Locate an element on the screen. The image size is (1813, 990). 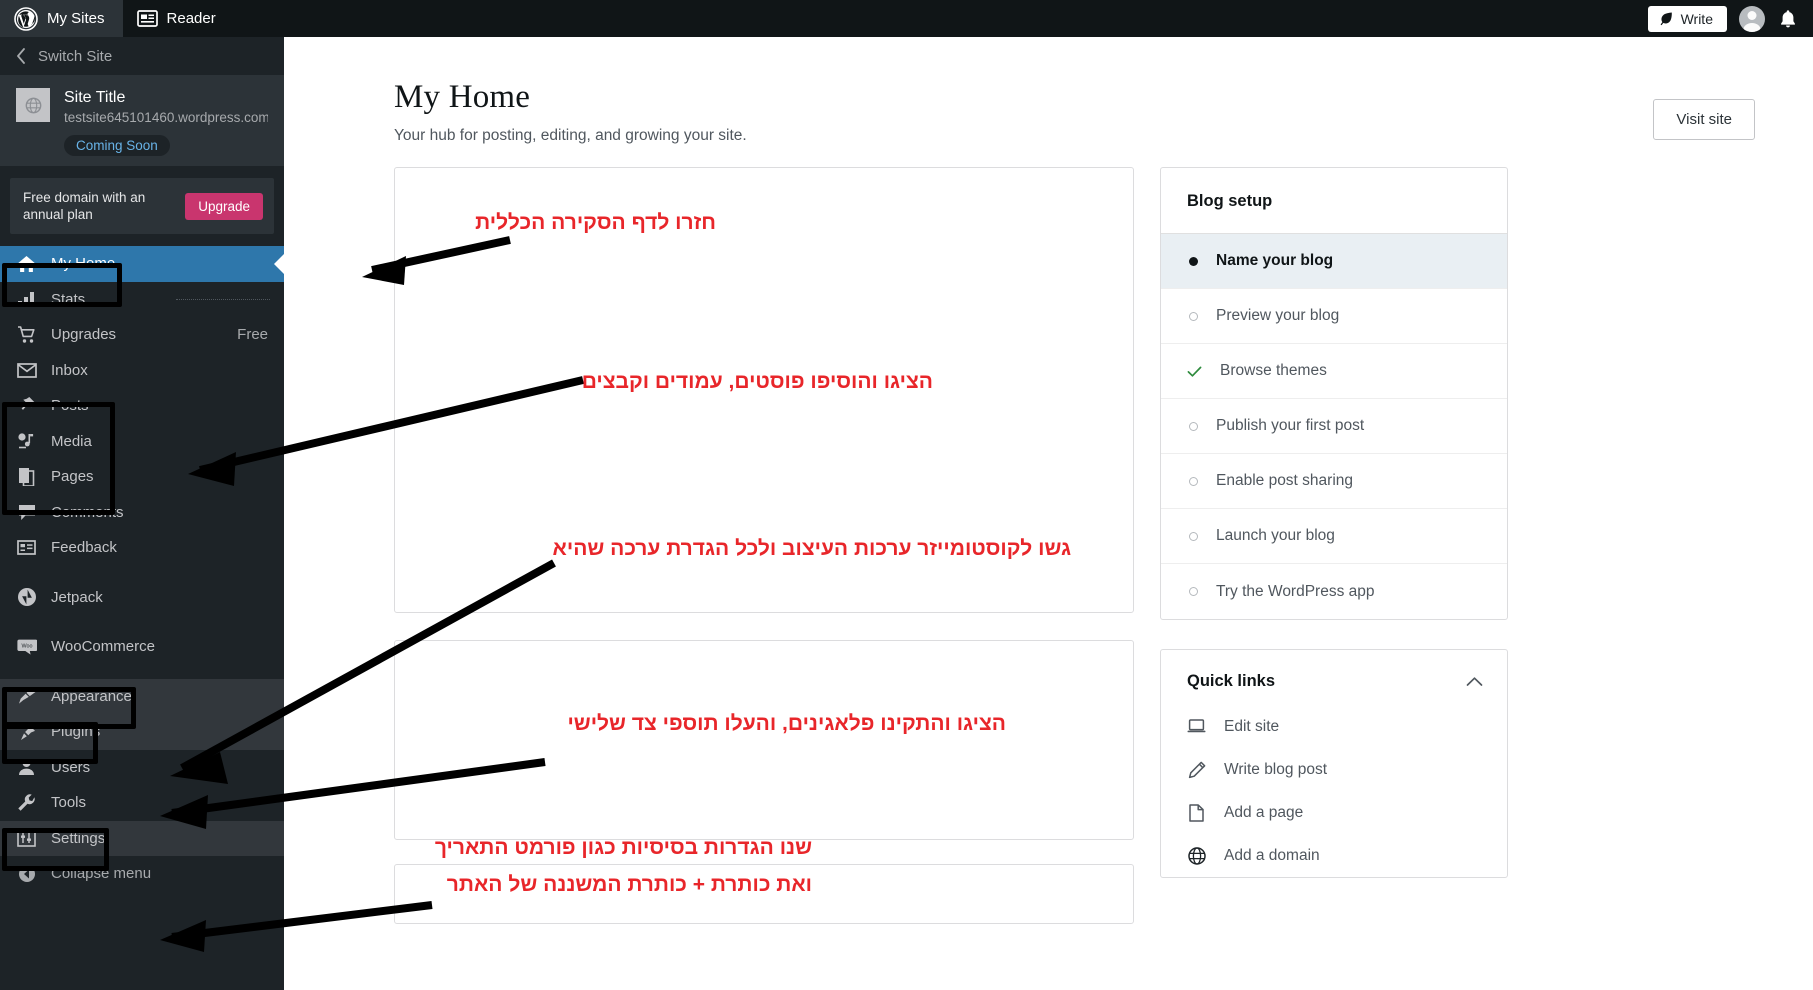
blog-setup-item-browse-themes: Browse themes is located at coordinates (1334, 371).